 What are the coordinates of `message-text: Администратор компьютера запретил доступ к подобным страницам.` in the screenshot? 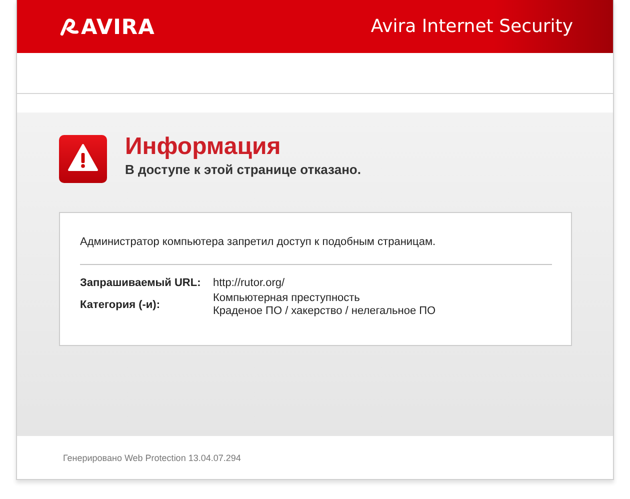 It's located at (258, 242).